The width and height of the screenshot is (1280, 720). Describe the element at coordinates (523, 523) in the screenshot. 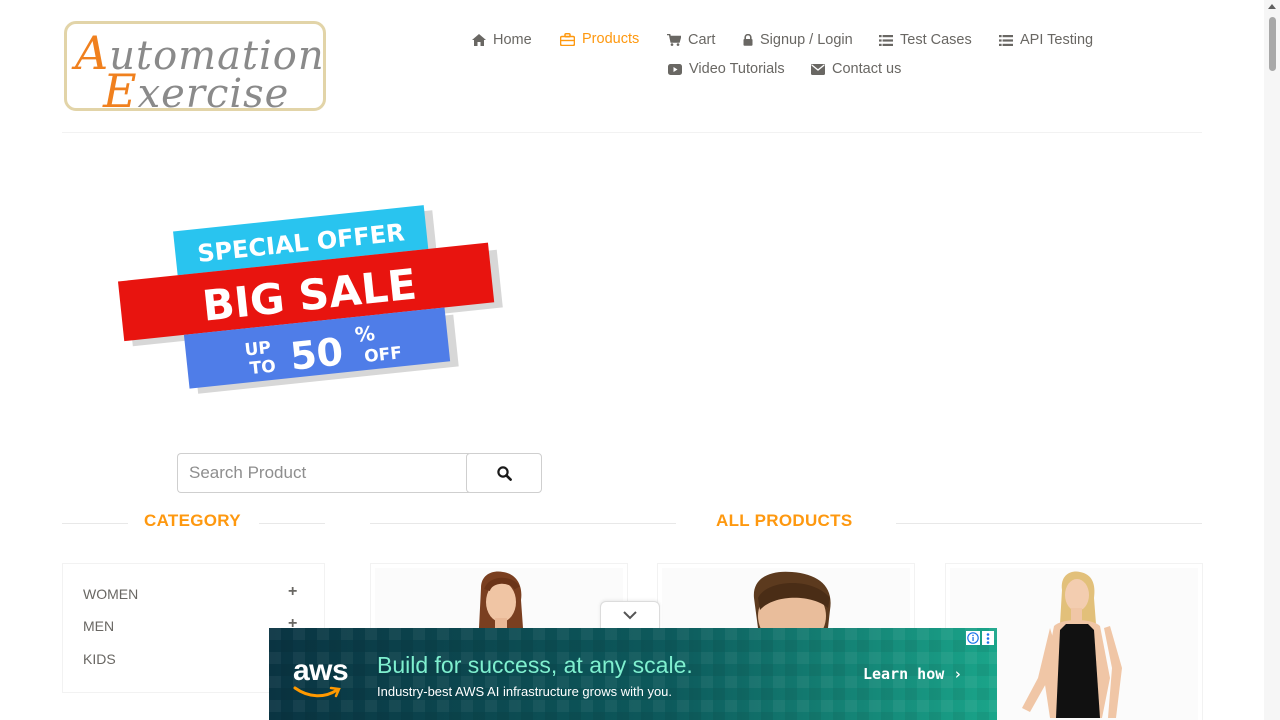

I see `products-rule-left` at that location.